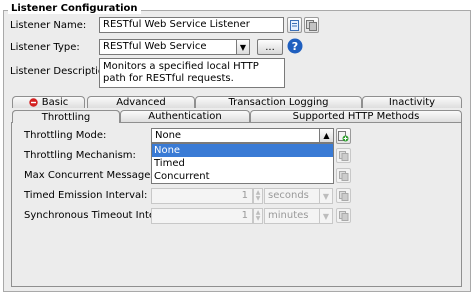 The height and width of the screenshot is (296, 474). Describe the element at coordinates (55, 102) in the screenshot. I see `tab-basic-label: Basic` at that location.